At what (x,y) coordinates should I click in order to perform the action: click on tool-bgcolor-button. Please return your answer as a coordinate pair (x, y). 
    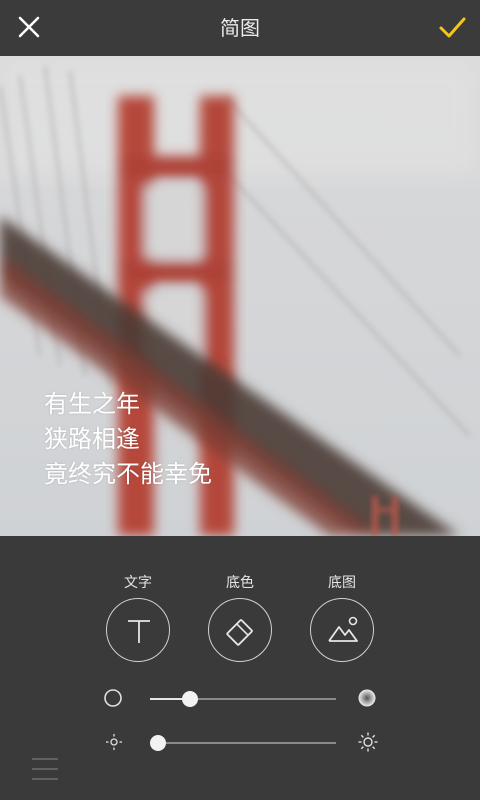
    Looking at the image, I should click on (240, 630).